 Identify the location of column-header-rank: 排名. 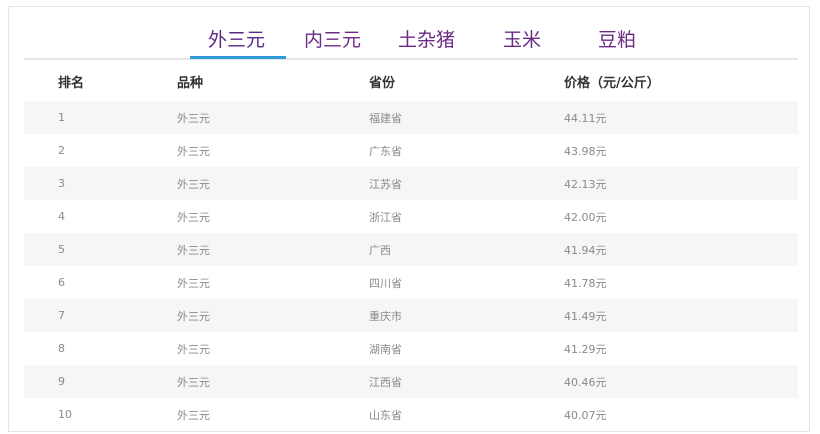
(71, 83).